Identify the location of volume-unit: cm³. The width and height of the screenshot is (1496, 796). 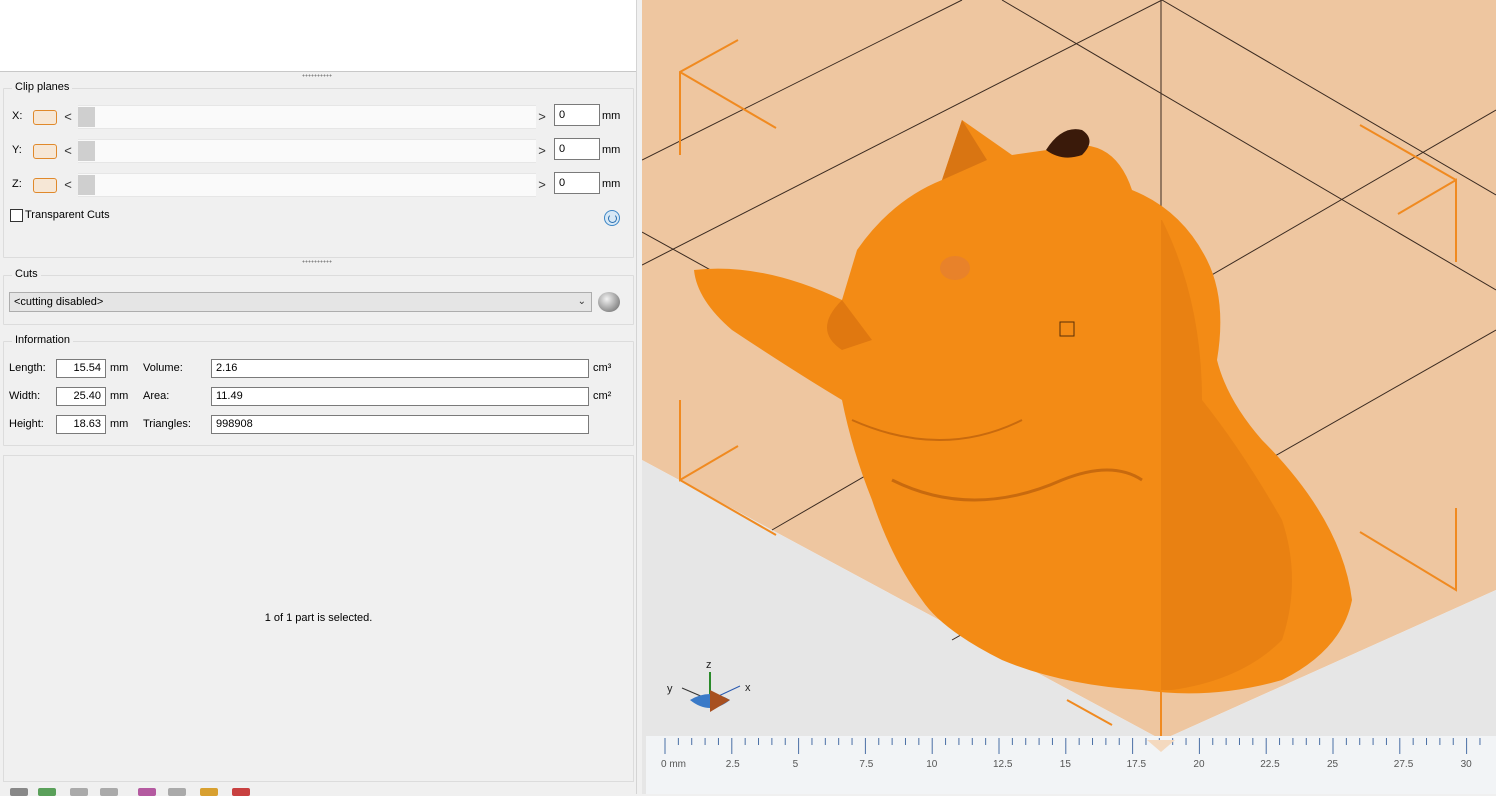
(602, 368).